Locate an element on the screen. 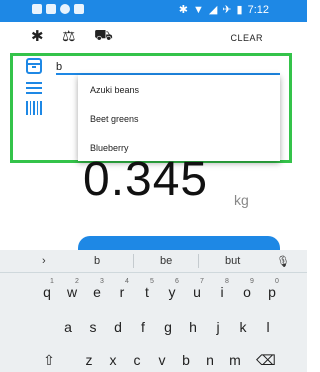  key-d: d is located at coordinates (118, 327).